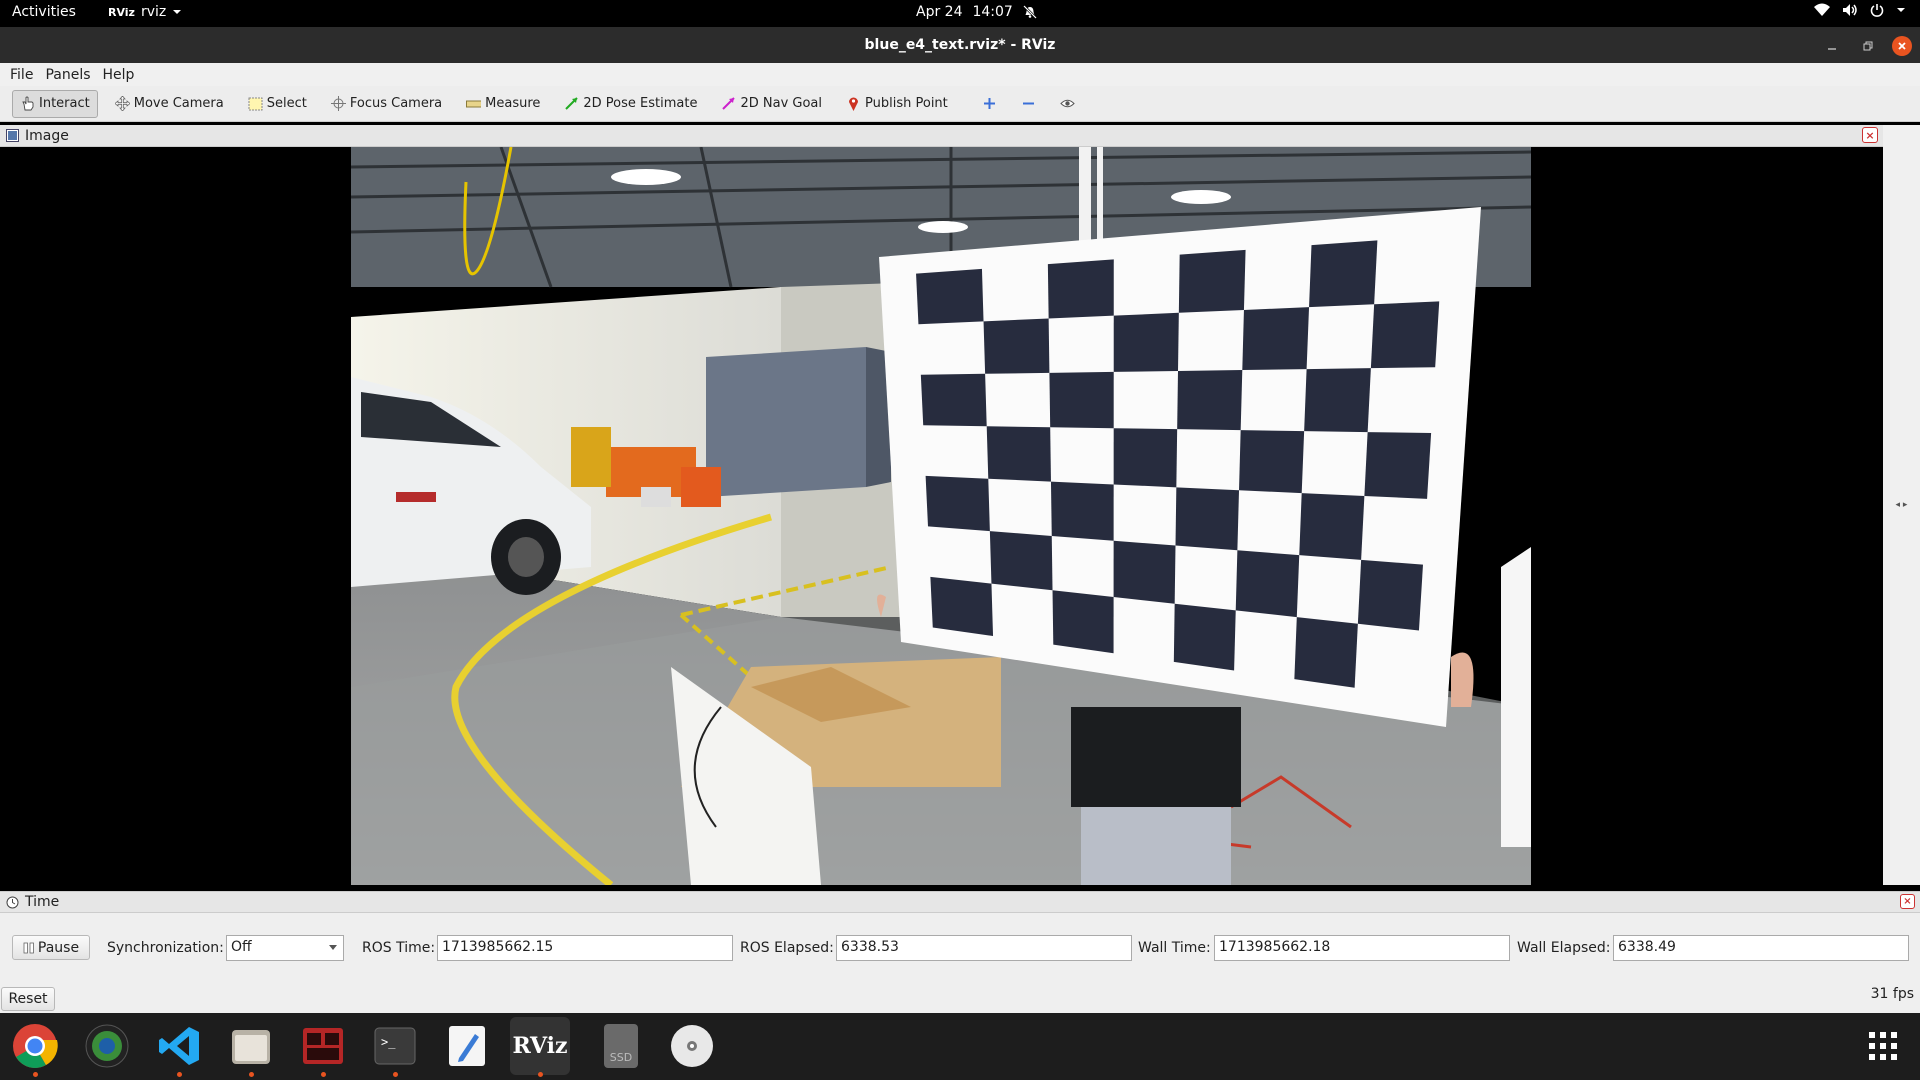  I want to click on ros-elapsed-label: ROS Elapsed:, so click(787, 948).